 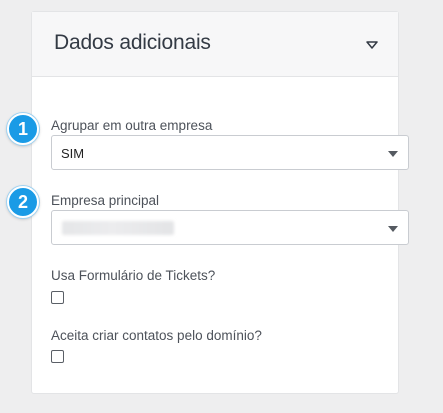 I want to click on usa-formulario-checkbox, so click(x=57, y=297).